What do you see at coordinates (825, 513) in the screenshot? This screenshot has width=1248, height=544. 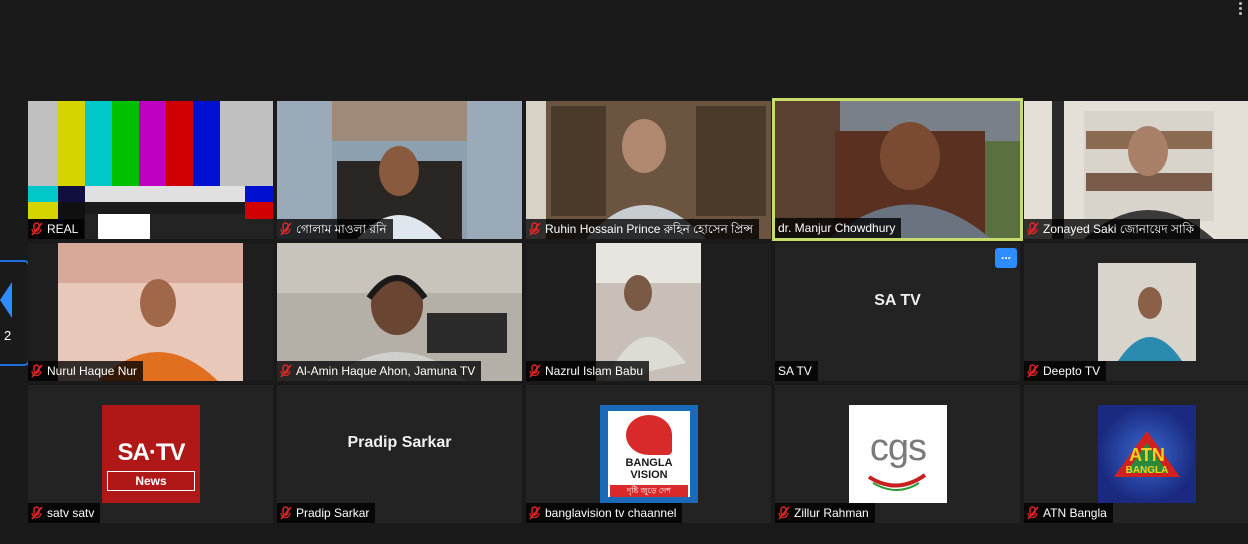 I see `participant-name: Zillur Rahman` at bounding box center [825, 513].